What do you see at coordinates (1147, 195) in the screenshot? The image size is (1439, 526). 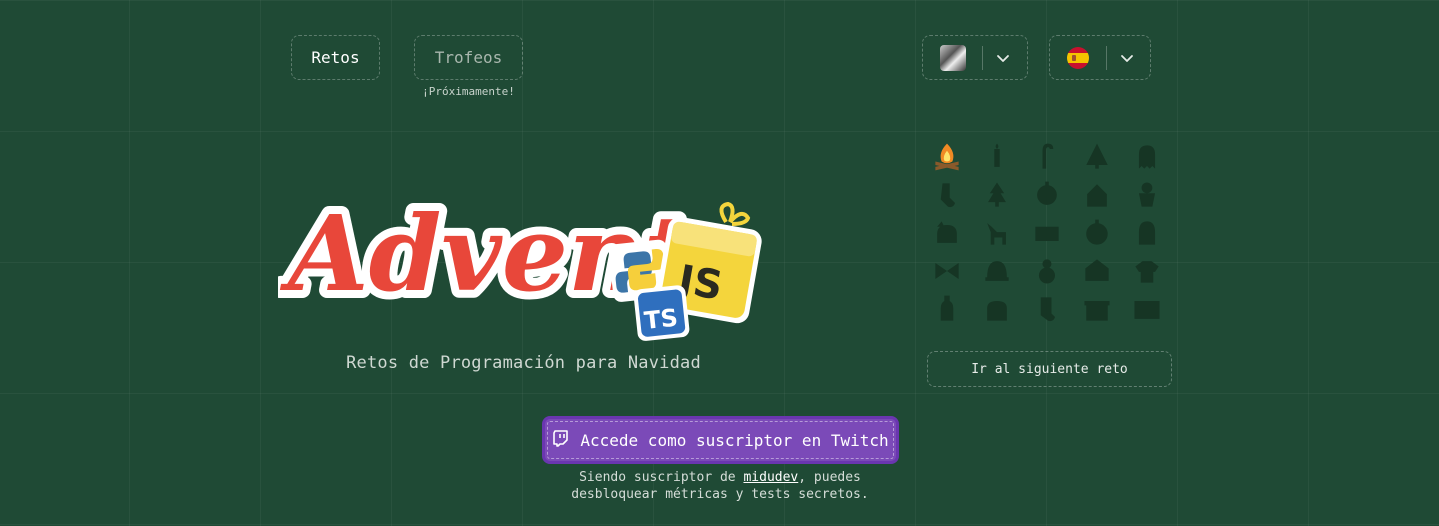 I see `gingerbread-man-icon` at bounding box center [1147, 195].